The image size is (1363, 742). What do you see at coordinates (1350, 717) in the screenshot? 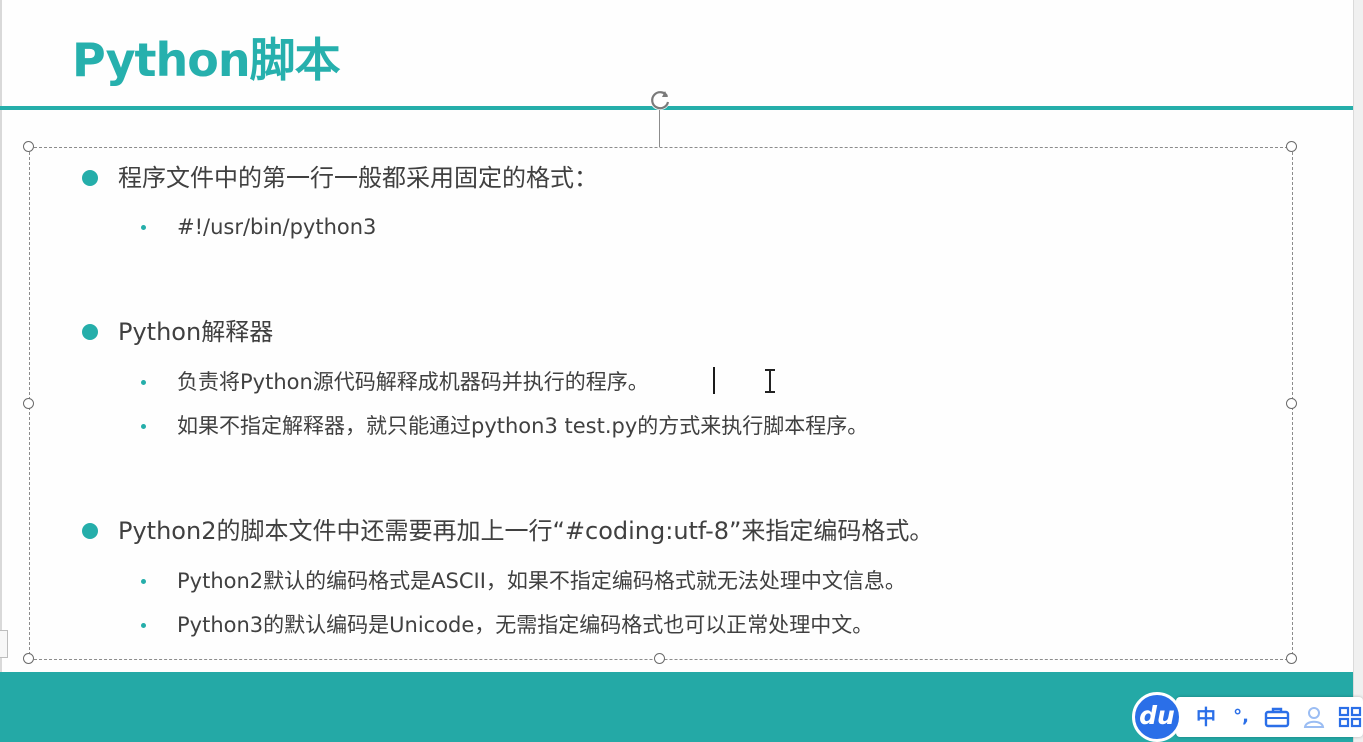
I see `grid-icon` at bounding box center [1350, 717].